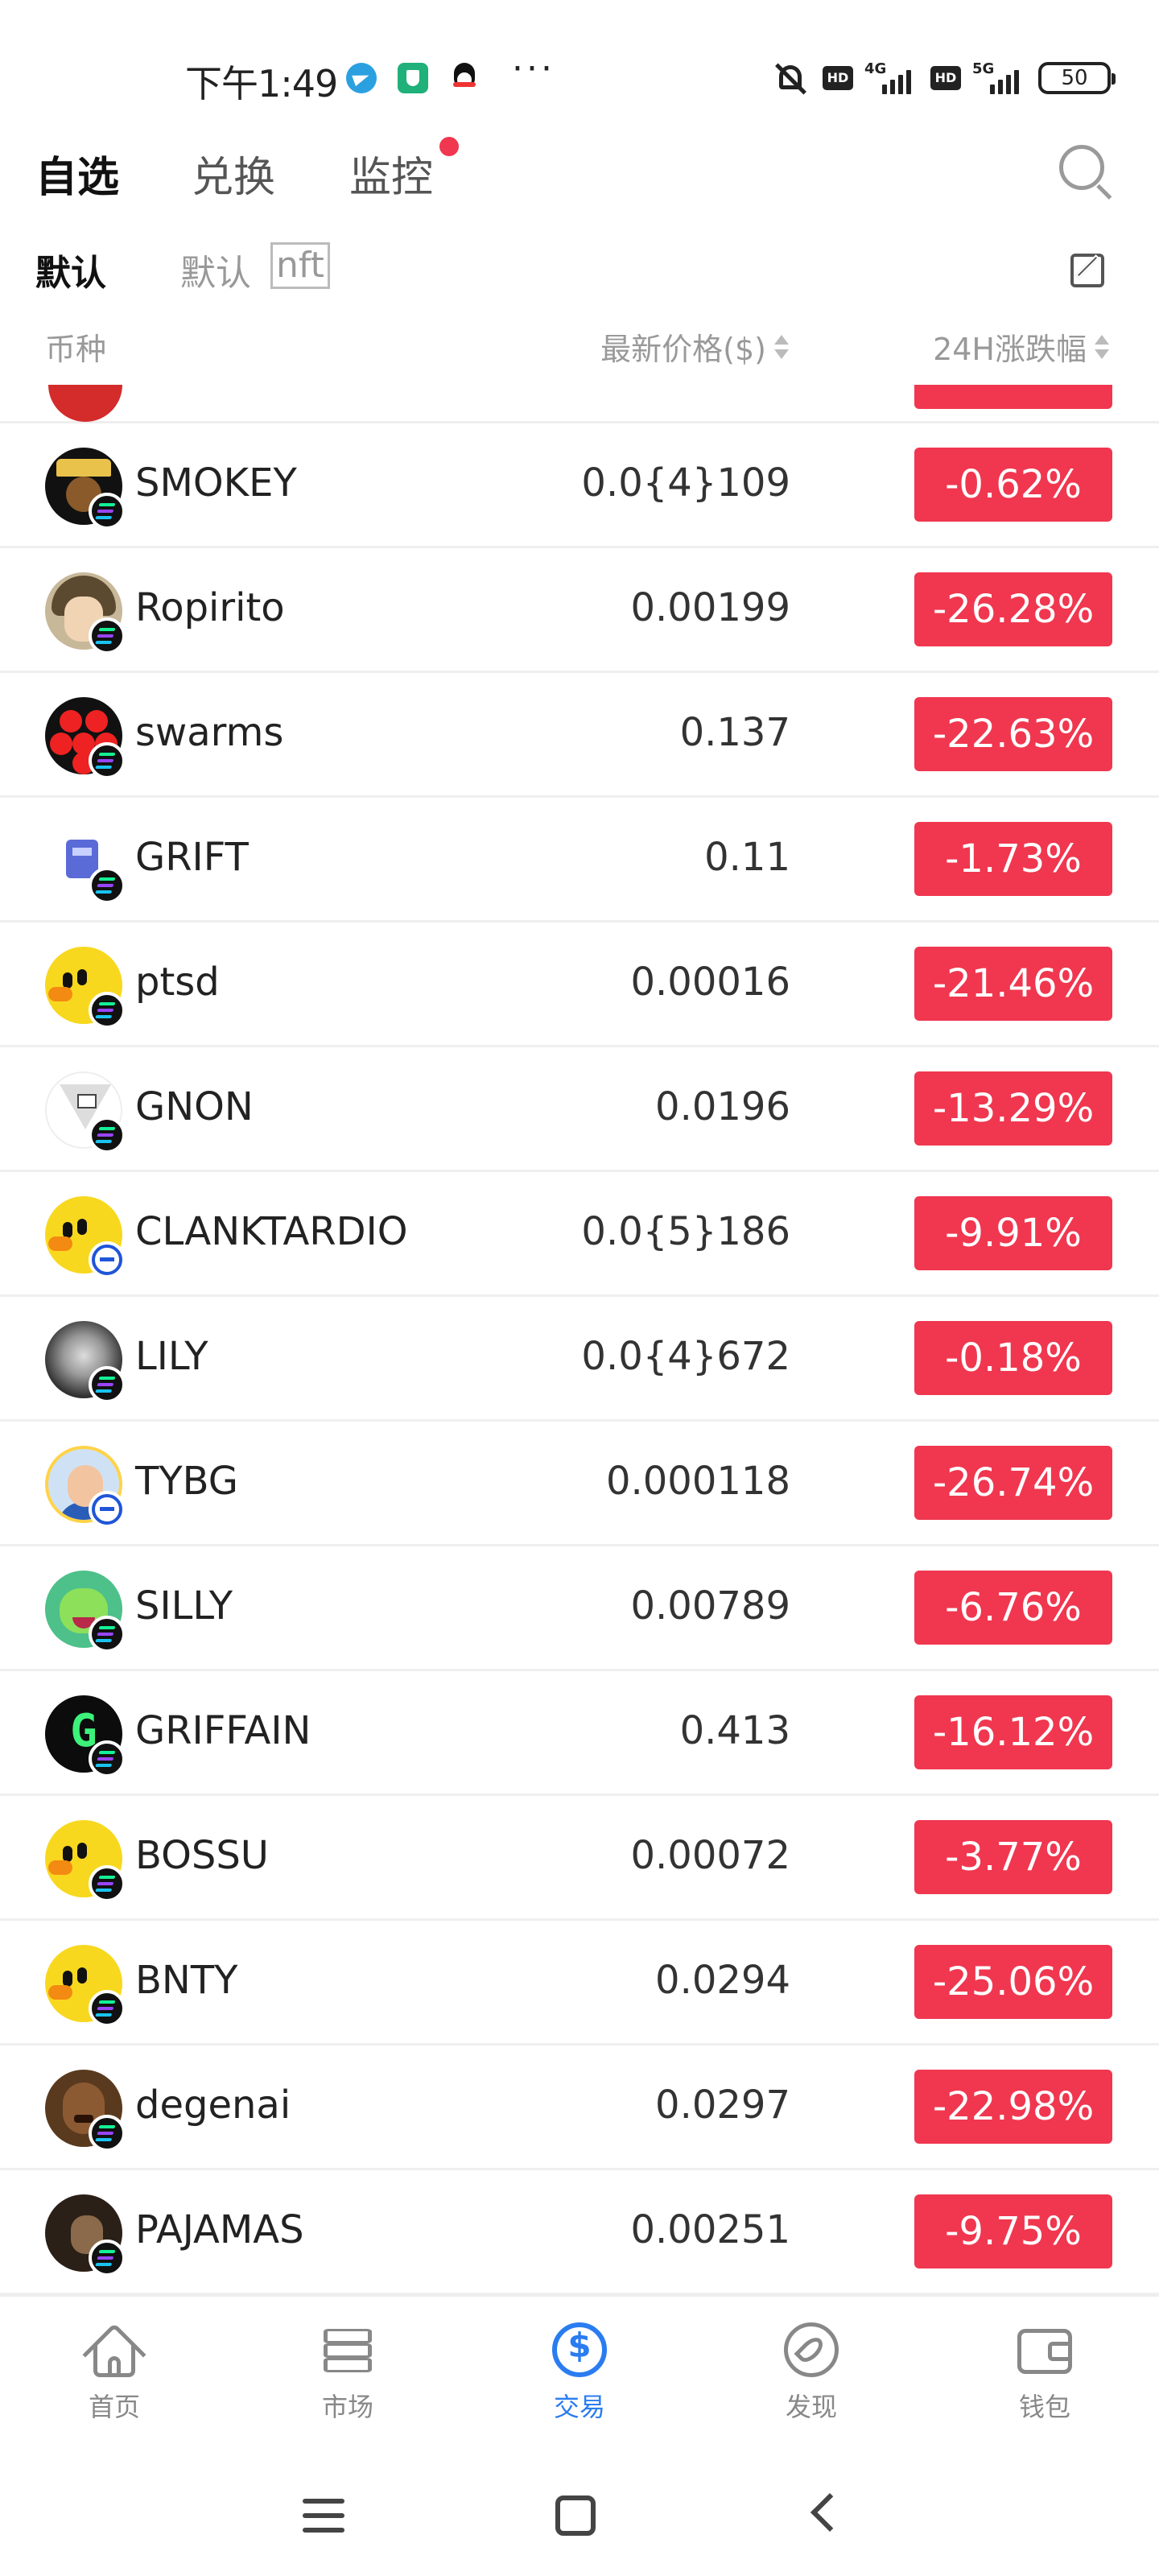 This screenshot has width=1159, height=2576. What do you see at coordinates (685, 483) in the screenshot?
I see `token-price: 0.0{4}109` at bounding box center [685, 483].